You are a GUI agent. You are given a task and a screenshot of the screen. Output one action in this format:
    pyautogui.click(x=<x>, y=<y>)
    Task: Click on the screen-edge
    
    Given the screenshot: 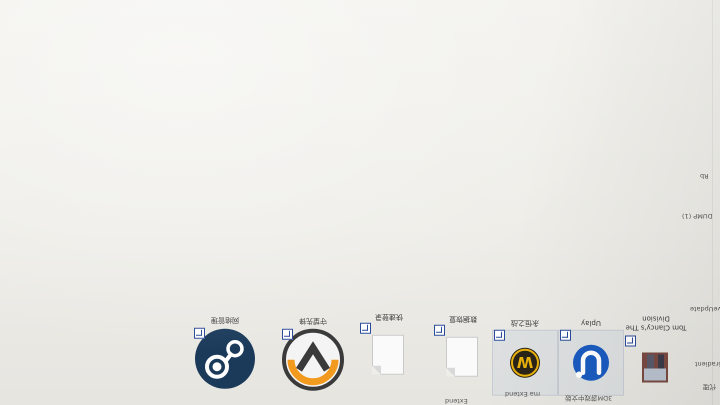 What is the action you would take?
    pyautogui.click(x=712, y=202)
    